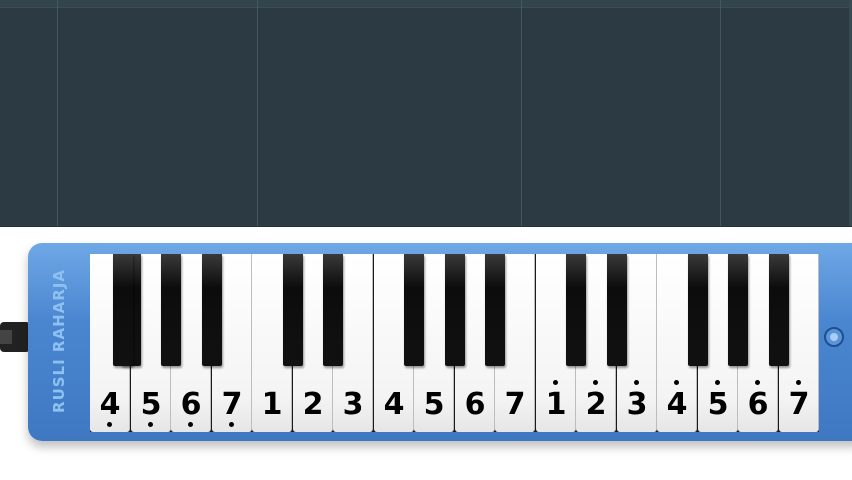 This screenshot has width=852, height=480. Describe the element at coordinates (426, 4) in the screenshot. I see `timeline-header-strip` at that location.